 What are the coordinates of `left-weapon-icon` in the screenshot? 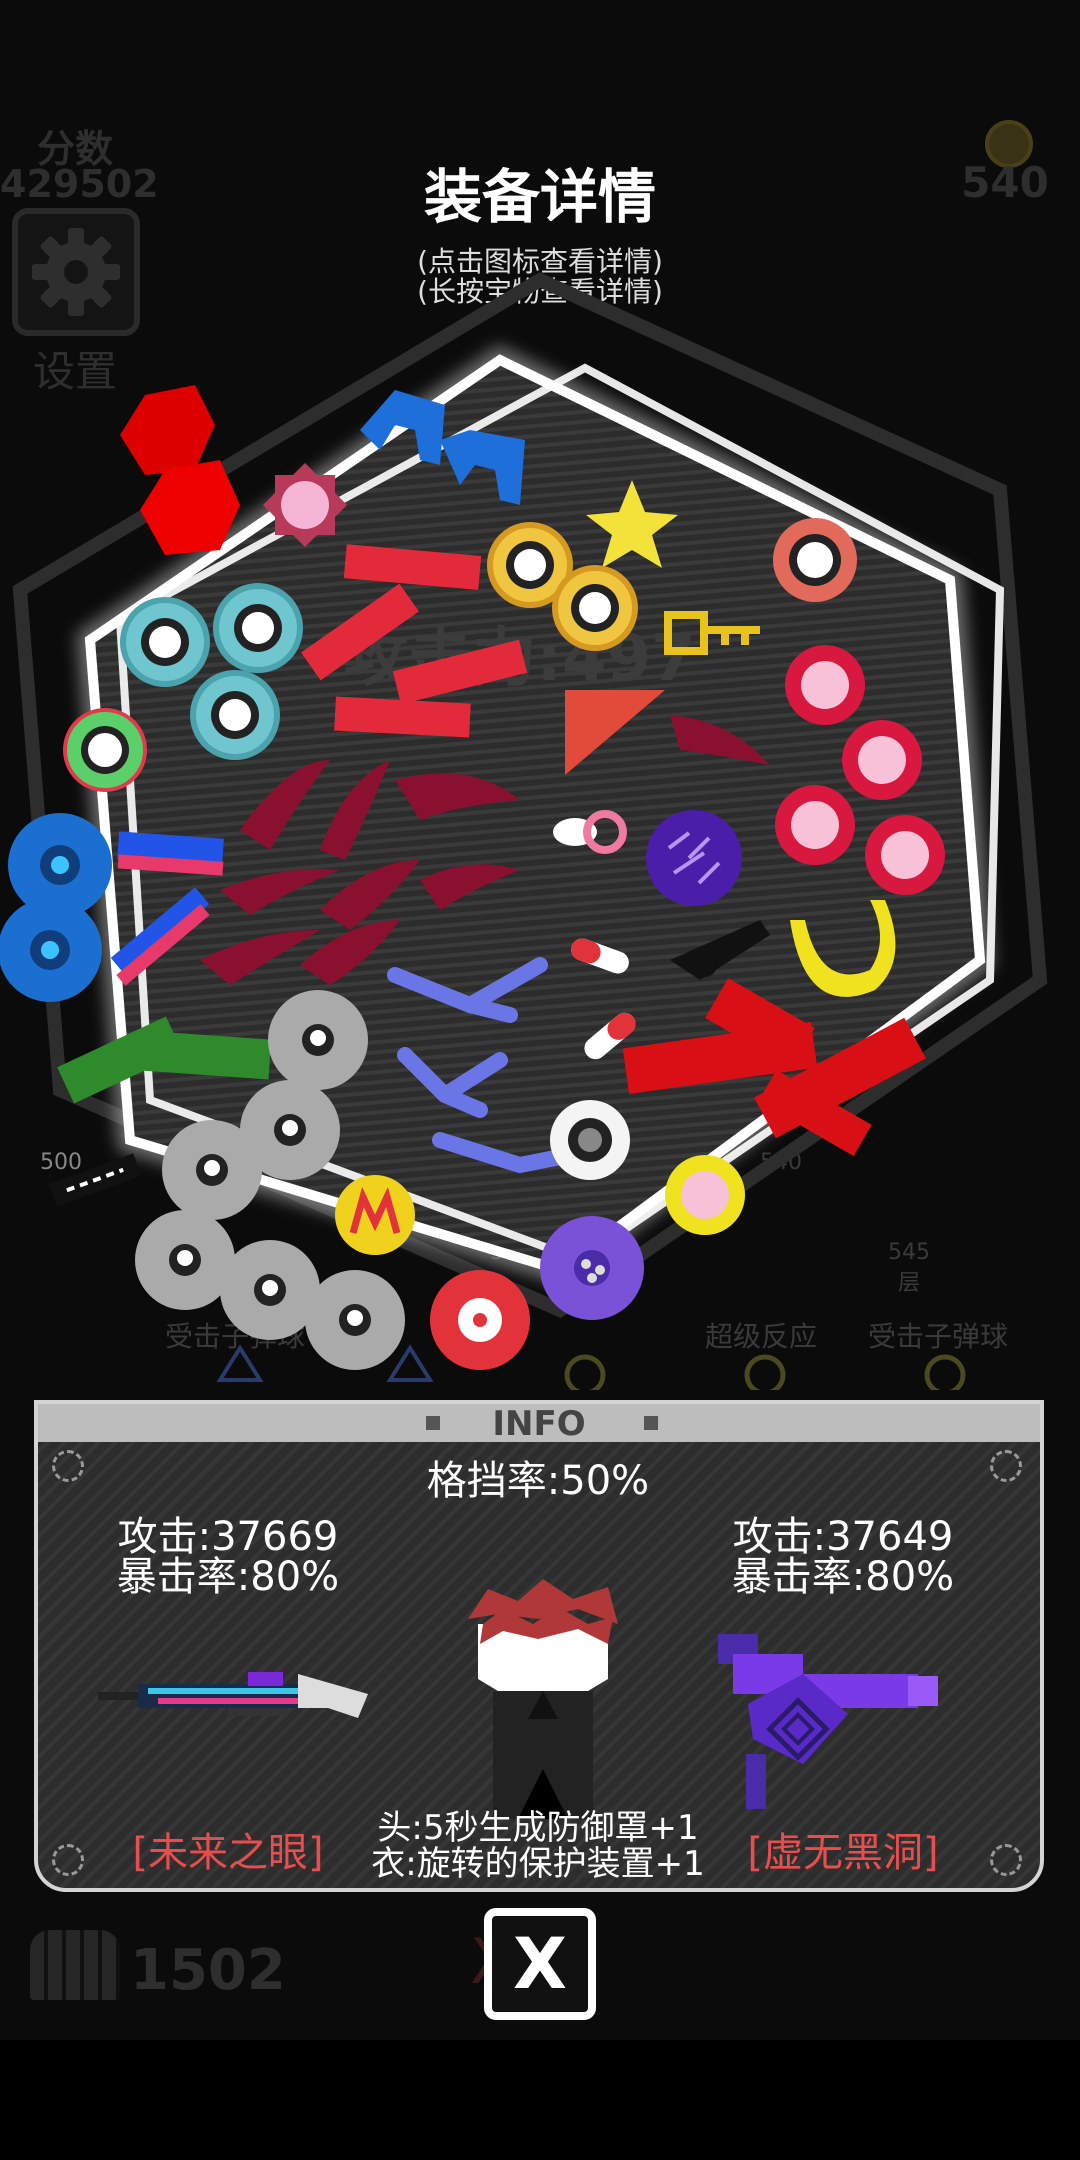 It's located at (243, 1699).